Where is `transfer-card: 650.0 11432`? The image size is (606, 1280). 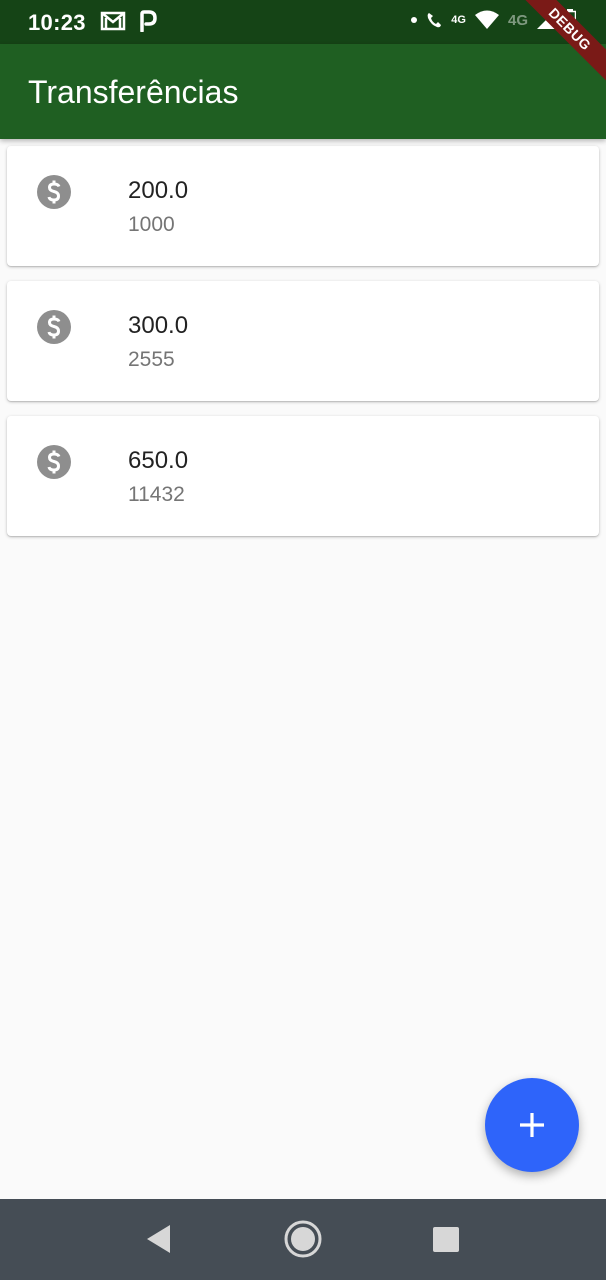
transfer-card: 650.0 11432 is located at coordinates (303, 476).